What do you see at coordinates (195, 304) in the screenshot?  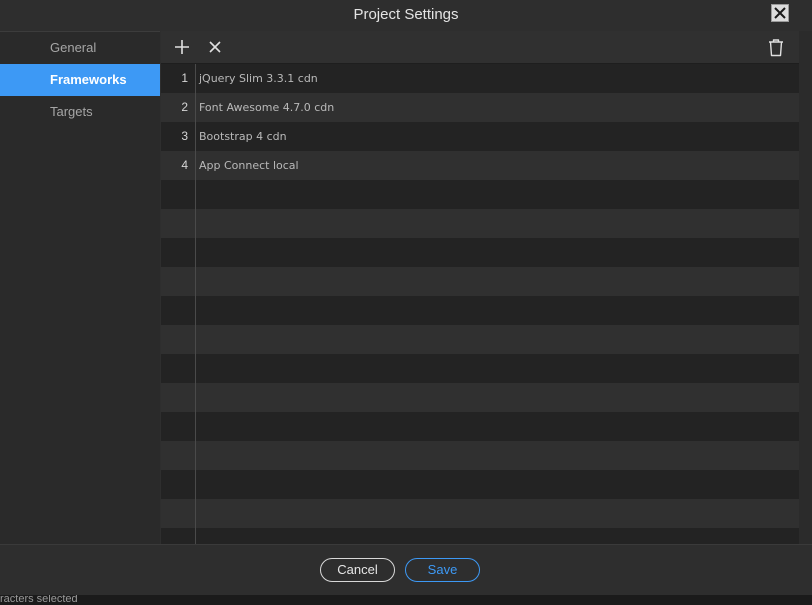 I see `gutter-divider` at bounding box center [195, 304].